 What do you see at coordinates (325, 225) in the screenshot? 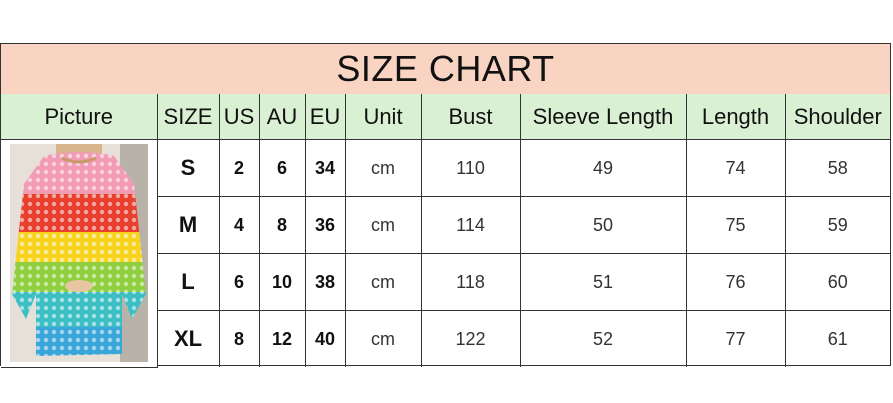
I see `eu-cell: 36` at bounding box center [325, 225].